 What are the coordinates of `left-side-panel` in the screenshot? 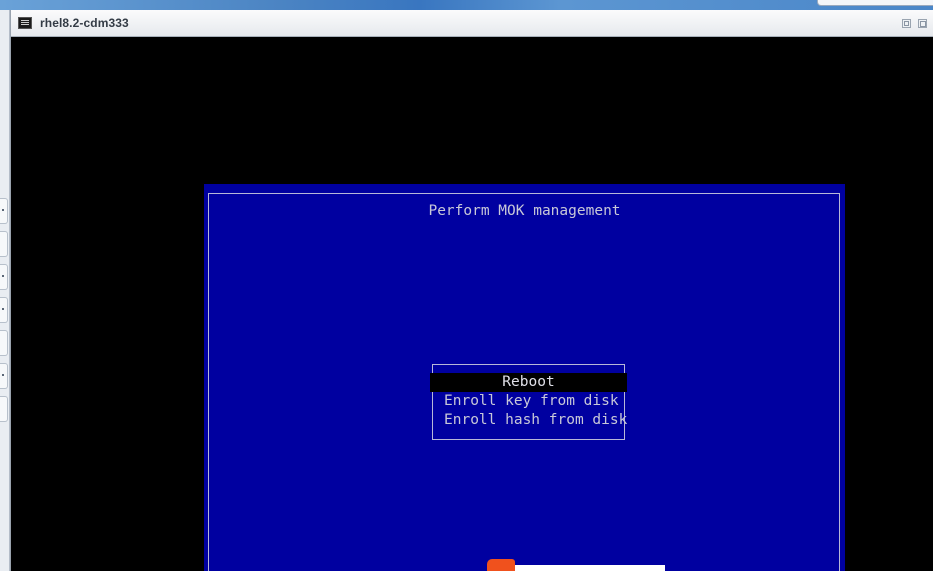 It's located at (5, 290).